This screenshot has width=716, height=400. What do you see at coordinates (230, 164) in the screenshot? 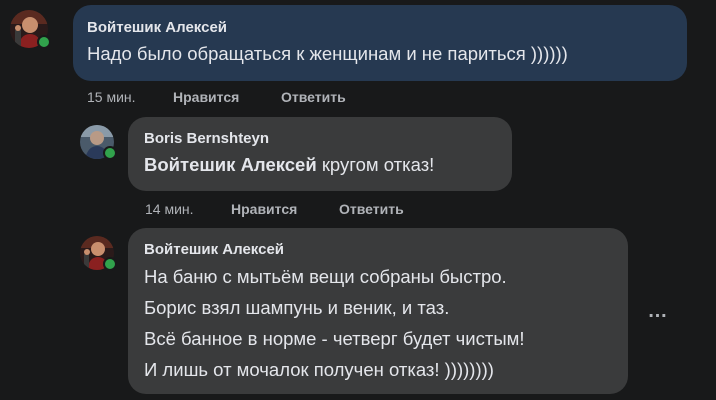
I see `mention-link: Войтешик Алексей` at bounding box center [230, 164].